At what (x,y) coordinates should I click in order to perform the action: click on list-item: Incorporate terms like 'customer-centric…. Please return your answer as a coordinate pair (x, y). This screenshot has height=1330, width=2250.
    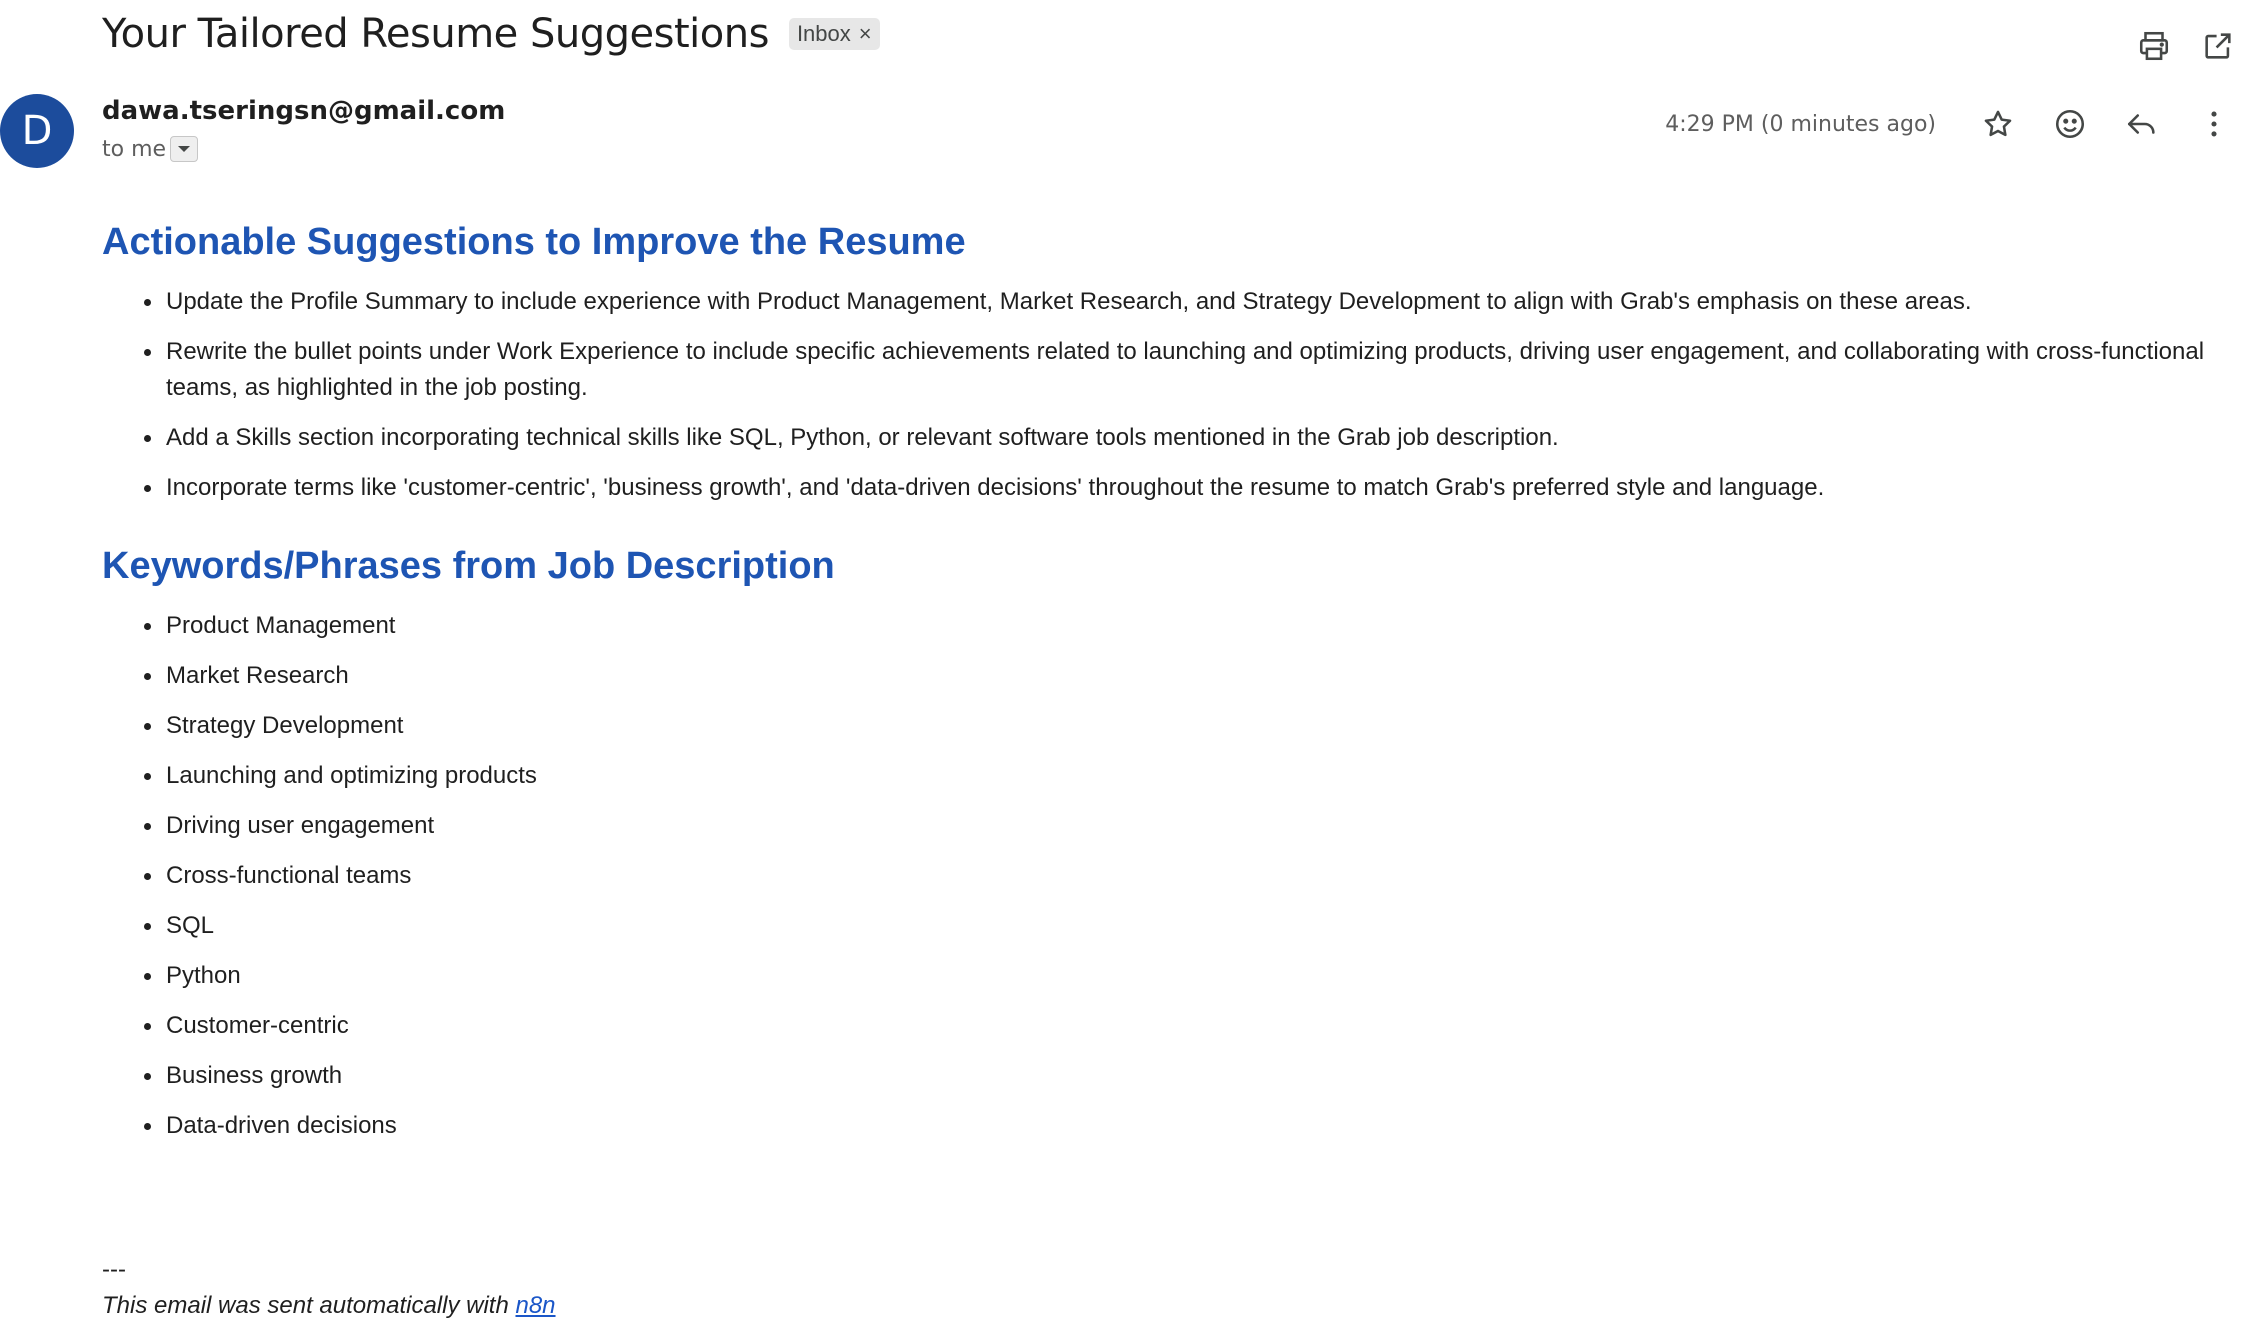
    Looking at the image, I should click on (1172, 488).